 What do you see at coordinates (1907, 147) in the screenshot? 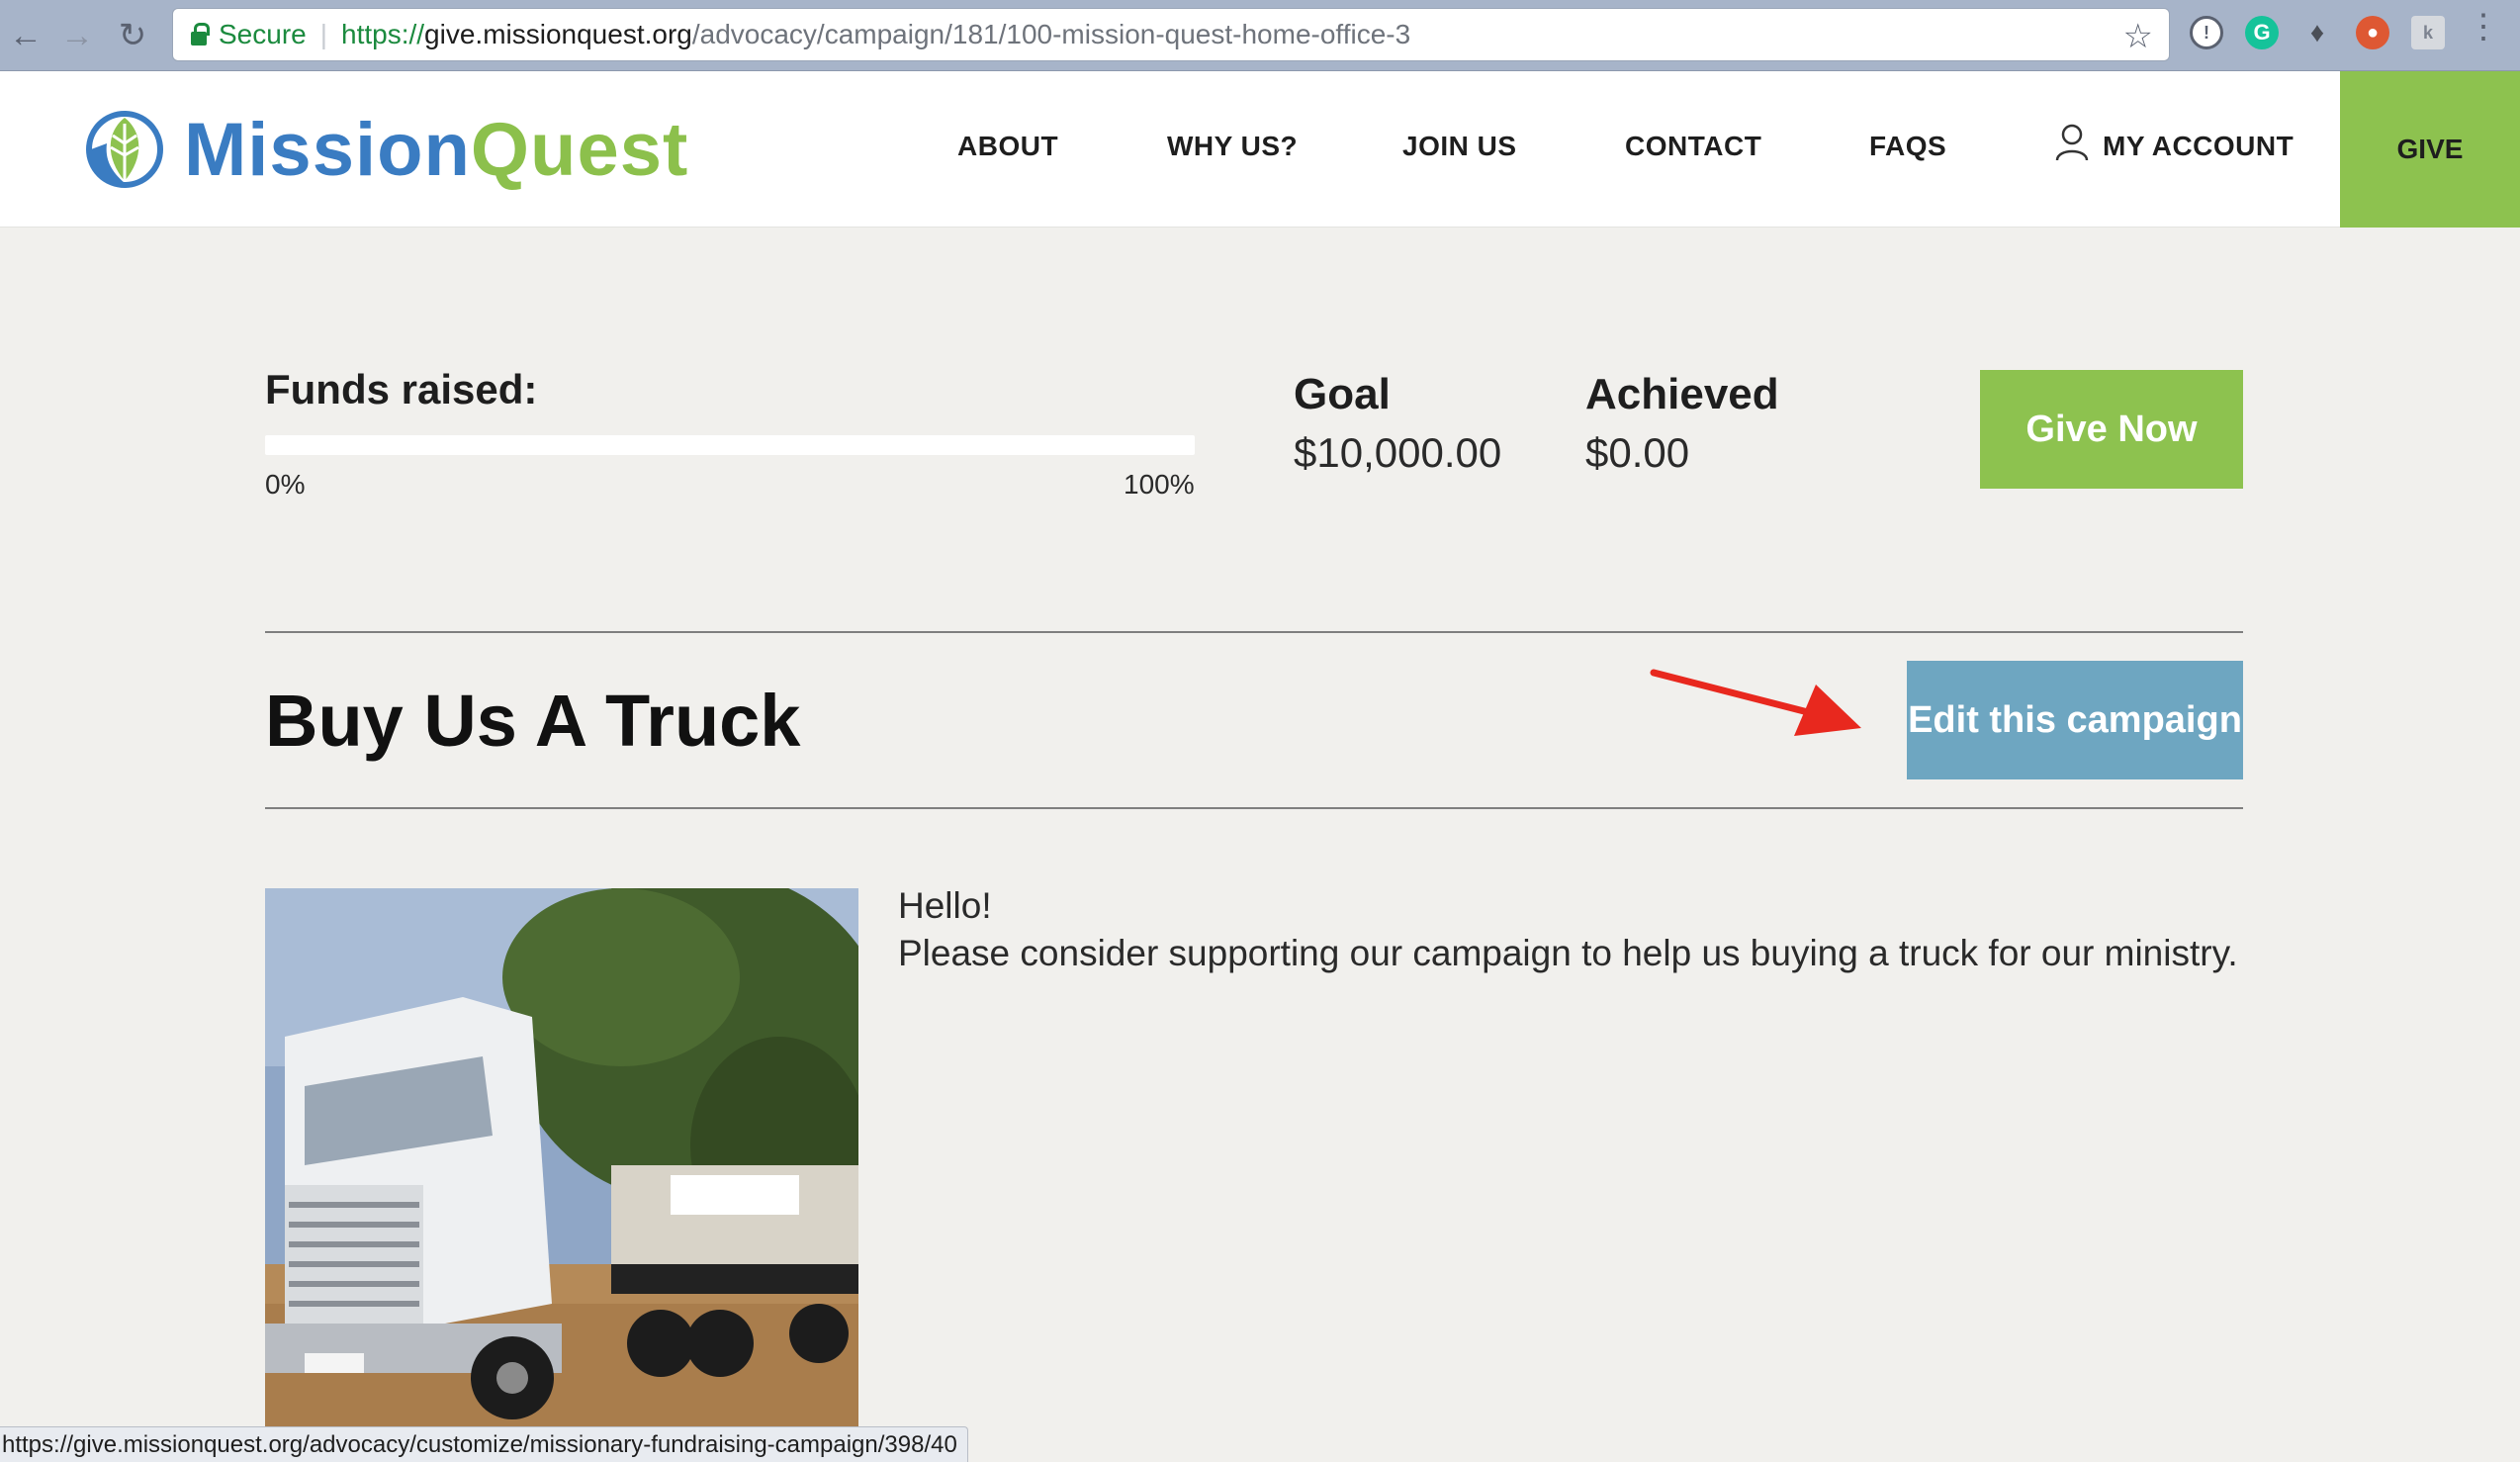
I see `nav-faqs: FAQS` at bounding box center [1907, 147].